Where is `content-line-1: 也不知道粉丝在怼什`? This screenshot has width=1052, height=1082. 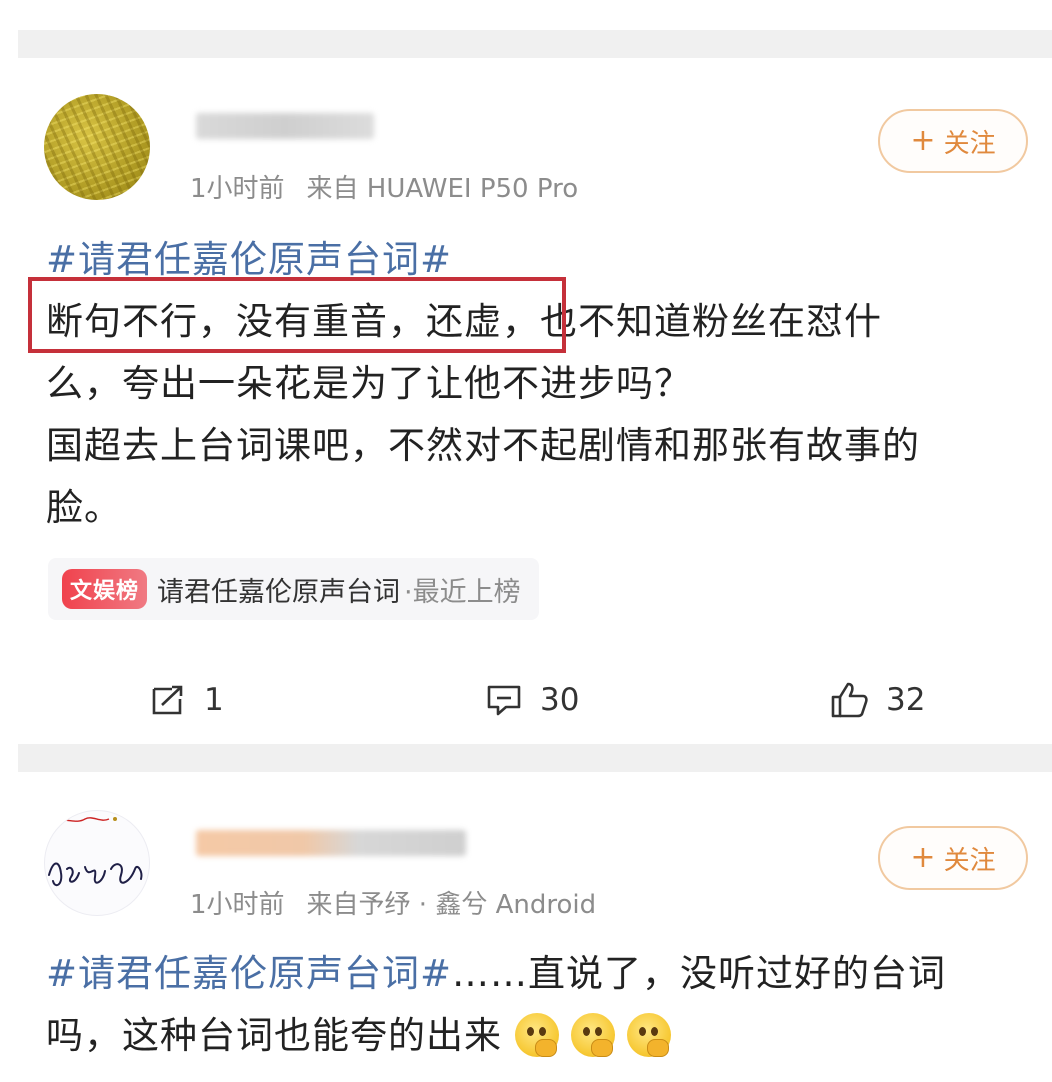
content-line-1: 也不知道粉丝在怼什 is located at coordinates (711, 321).